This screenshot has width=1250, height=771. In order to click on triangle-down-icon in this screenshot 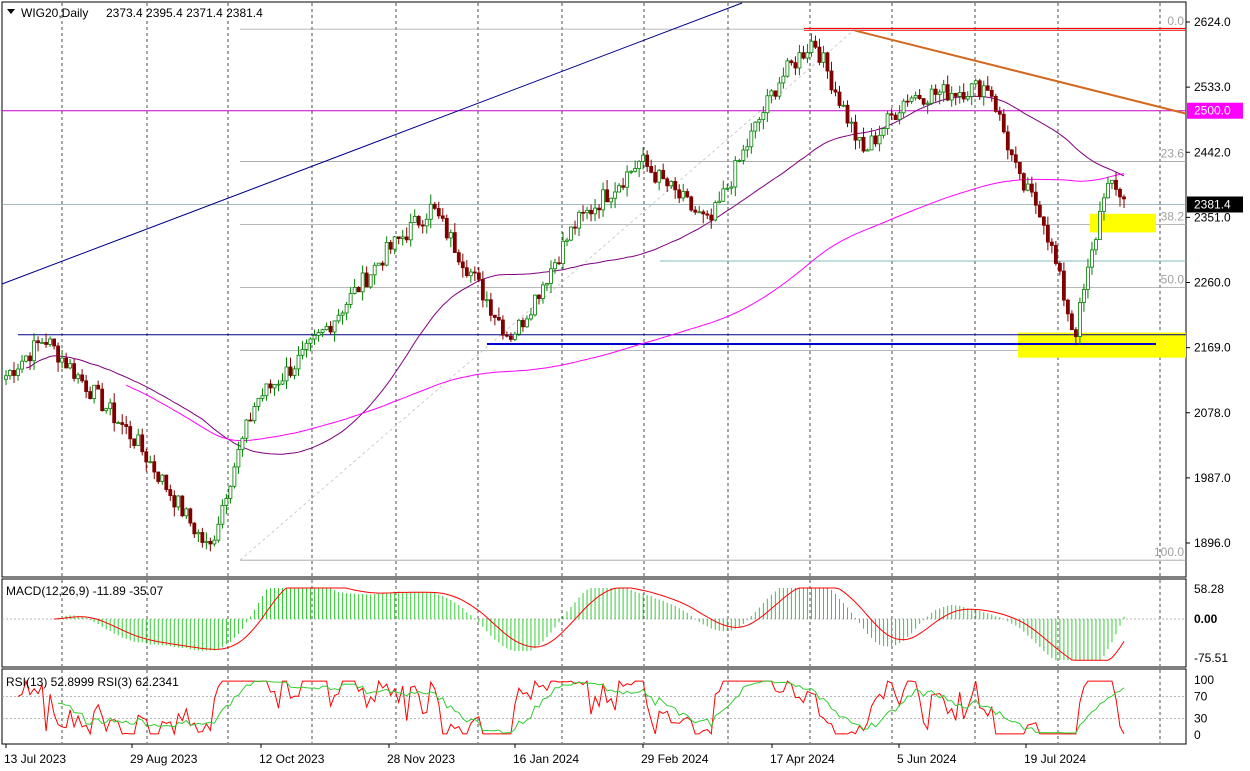, I will do `click(11, 11)`.